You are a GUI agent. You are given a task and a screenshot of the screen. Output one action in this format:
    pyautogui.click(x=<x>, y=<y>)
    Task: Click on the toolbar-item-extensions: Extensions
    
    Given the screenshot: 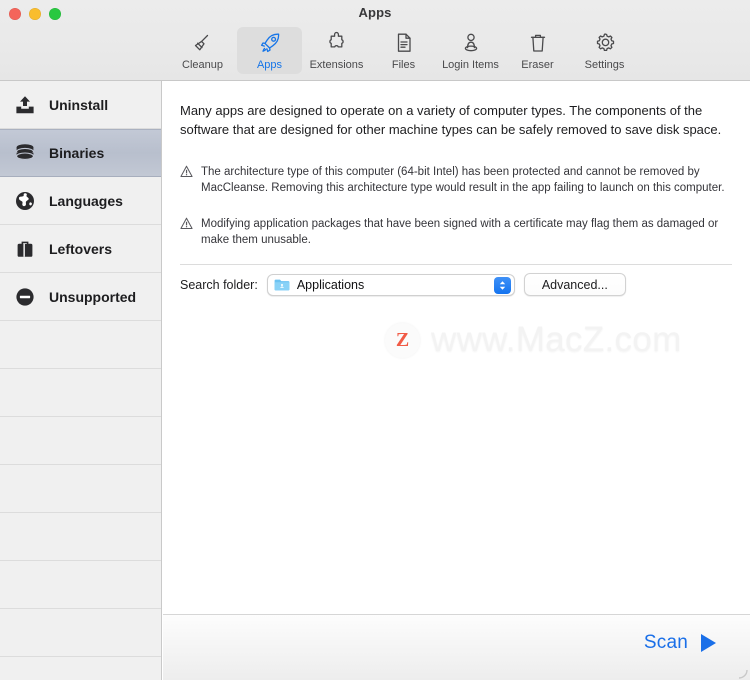 What is the action you would take?
    pyautogui.click(x=336, y=50)
    